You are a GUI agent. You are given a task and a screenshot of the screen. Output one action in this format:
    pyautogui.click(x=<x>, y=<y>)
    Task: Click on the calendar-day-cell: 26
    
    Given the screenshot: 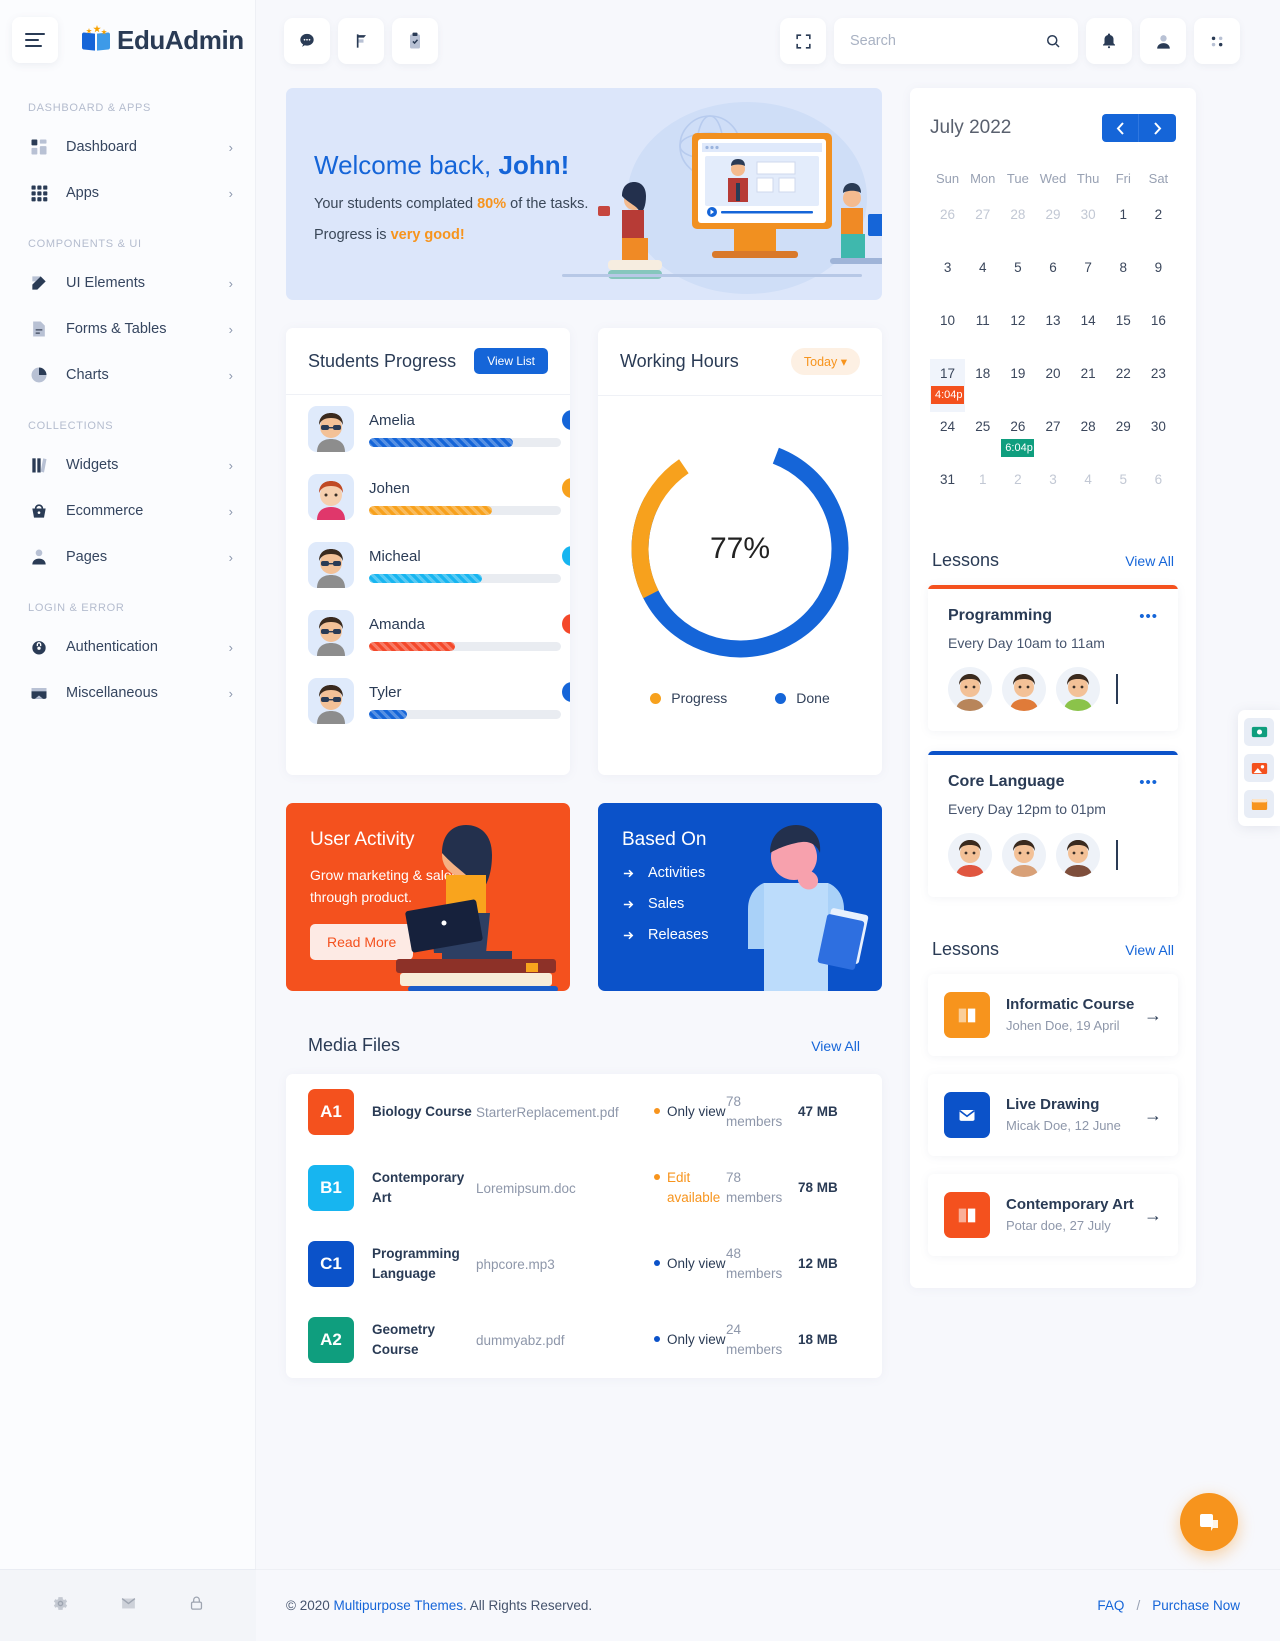 What is the action you would take?
    pyautogui.click(x=947, y=226)
    